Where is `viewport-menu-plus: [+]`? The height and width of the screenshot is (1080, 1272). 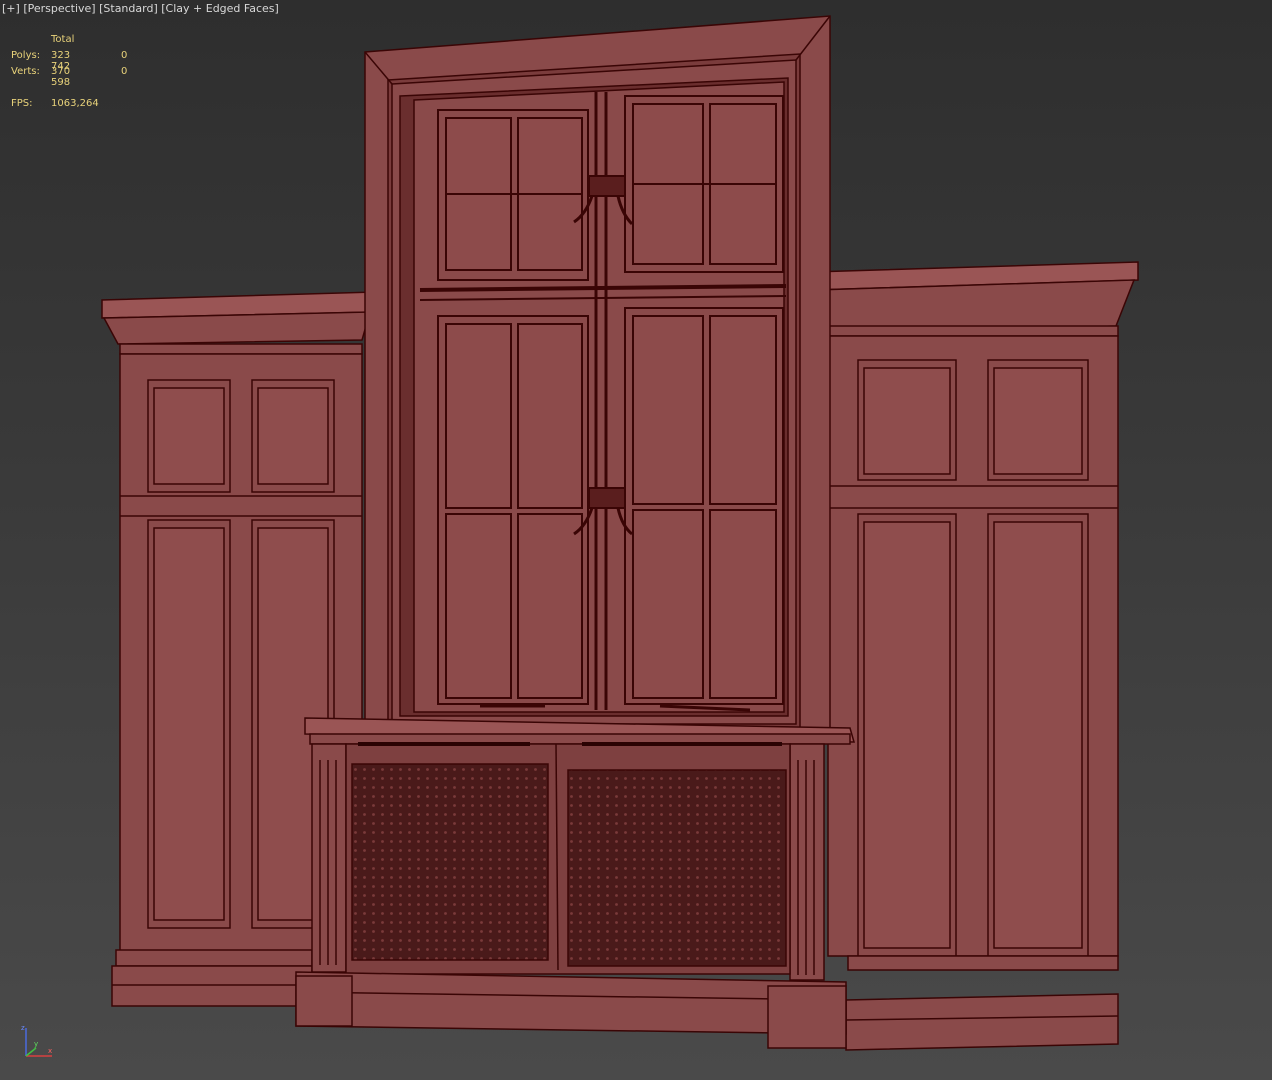
viewport-menu-plus: [+] is located at coordinates (11, 8).